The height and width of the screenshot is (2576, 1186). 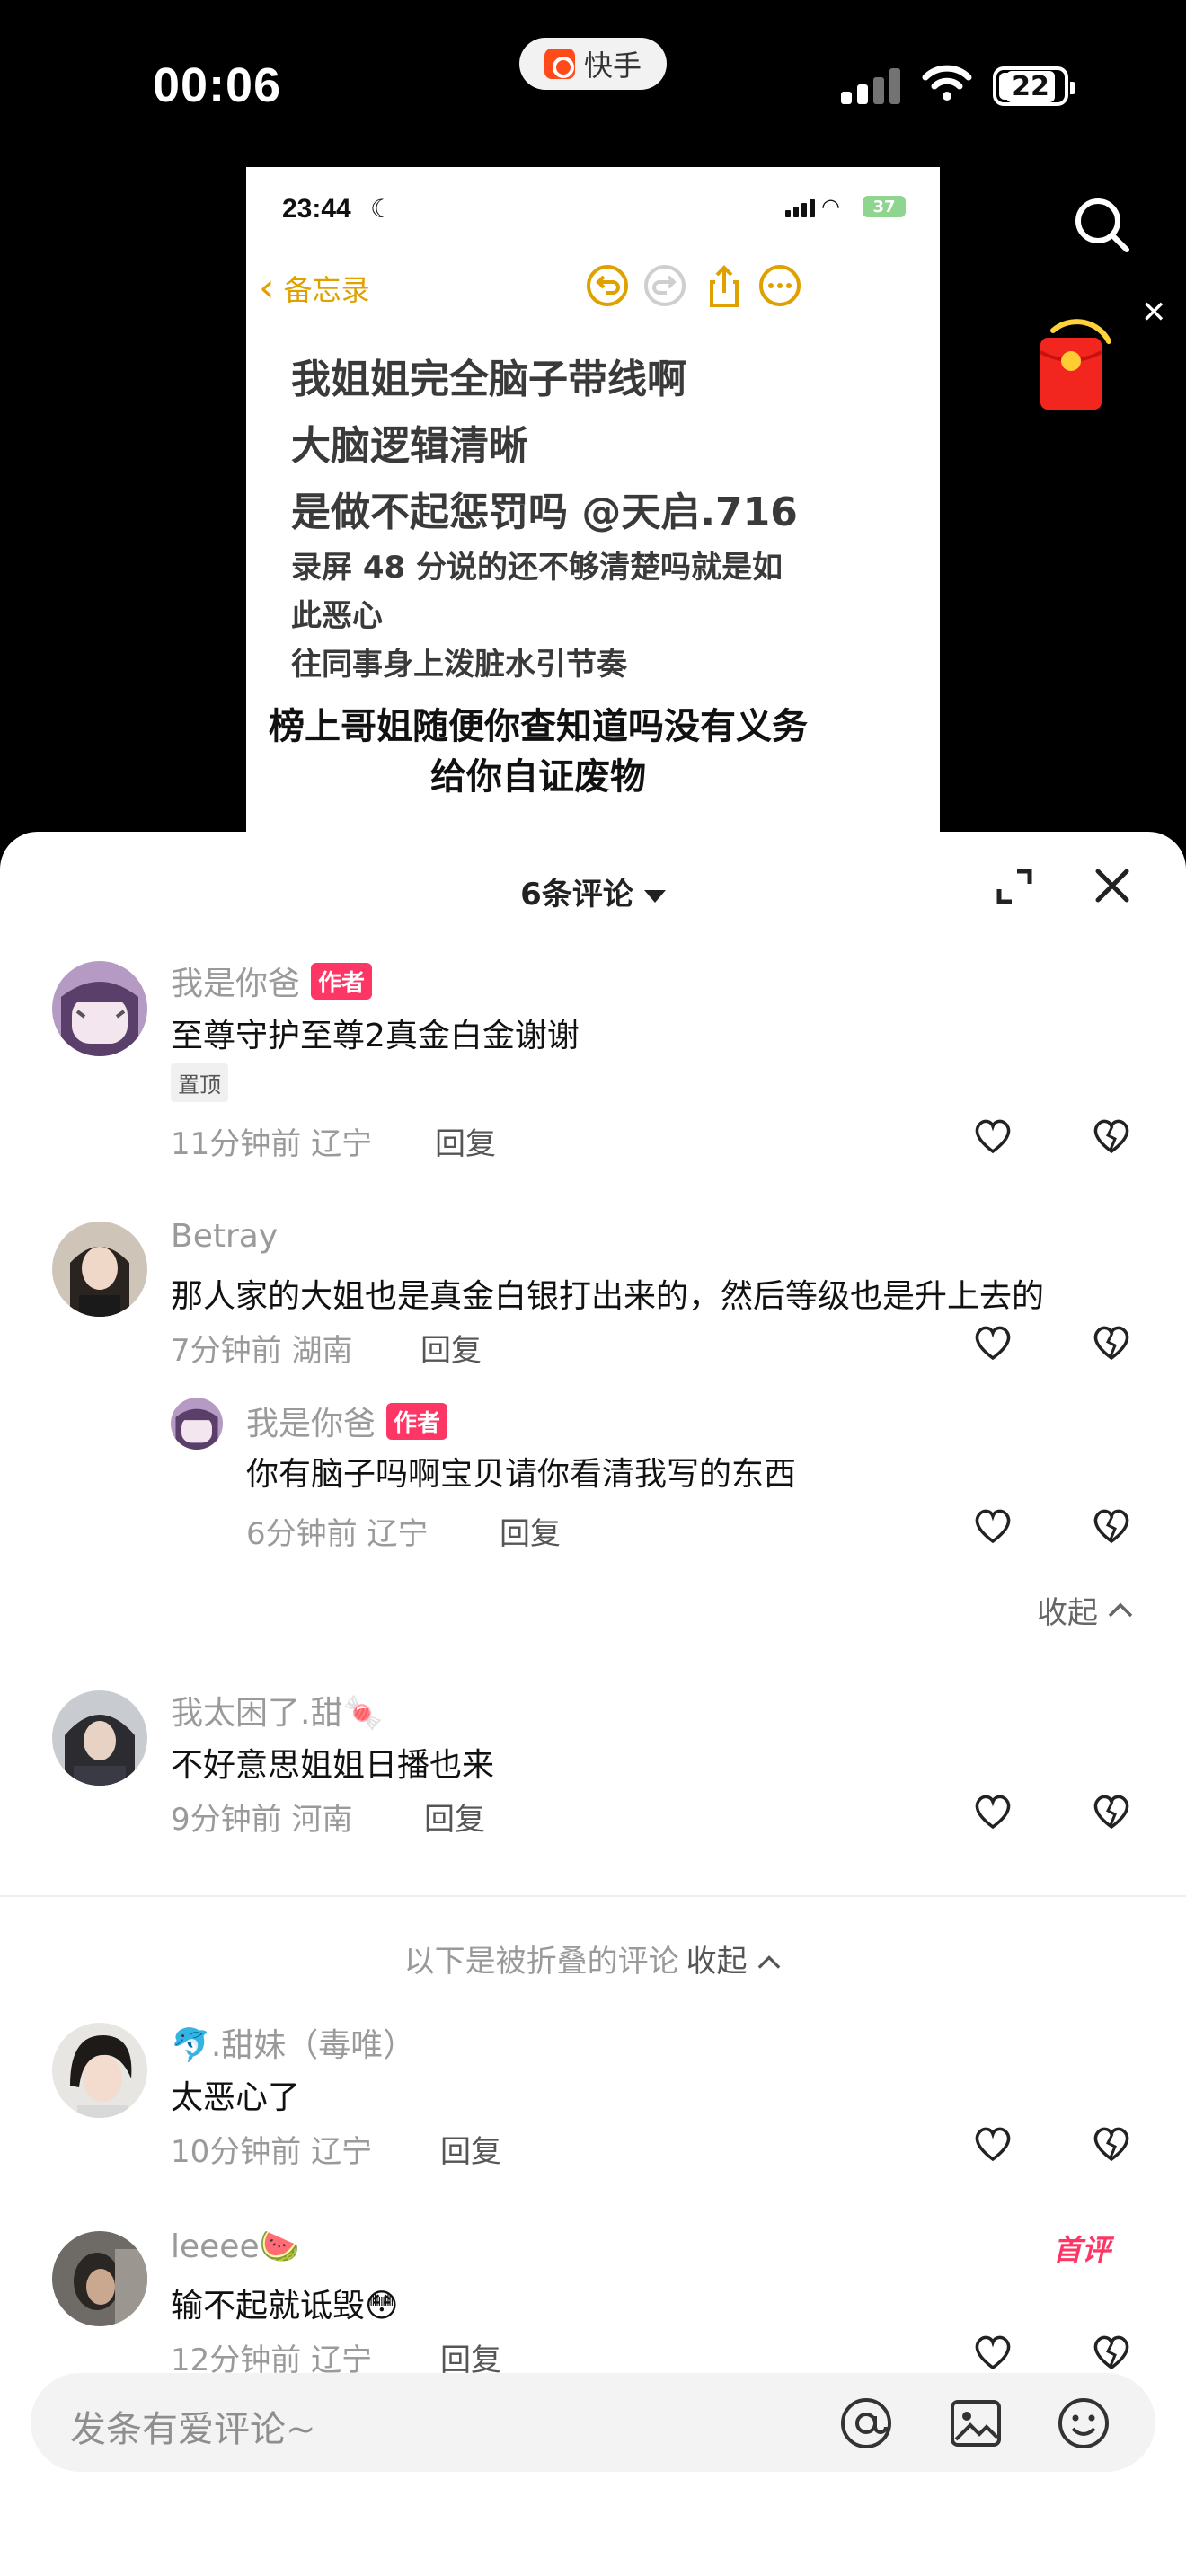 I want to click on first-comment-badge: 首评, so click(x=1082, y=2250).